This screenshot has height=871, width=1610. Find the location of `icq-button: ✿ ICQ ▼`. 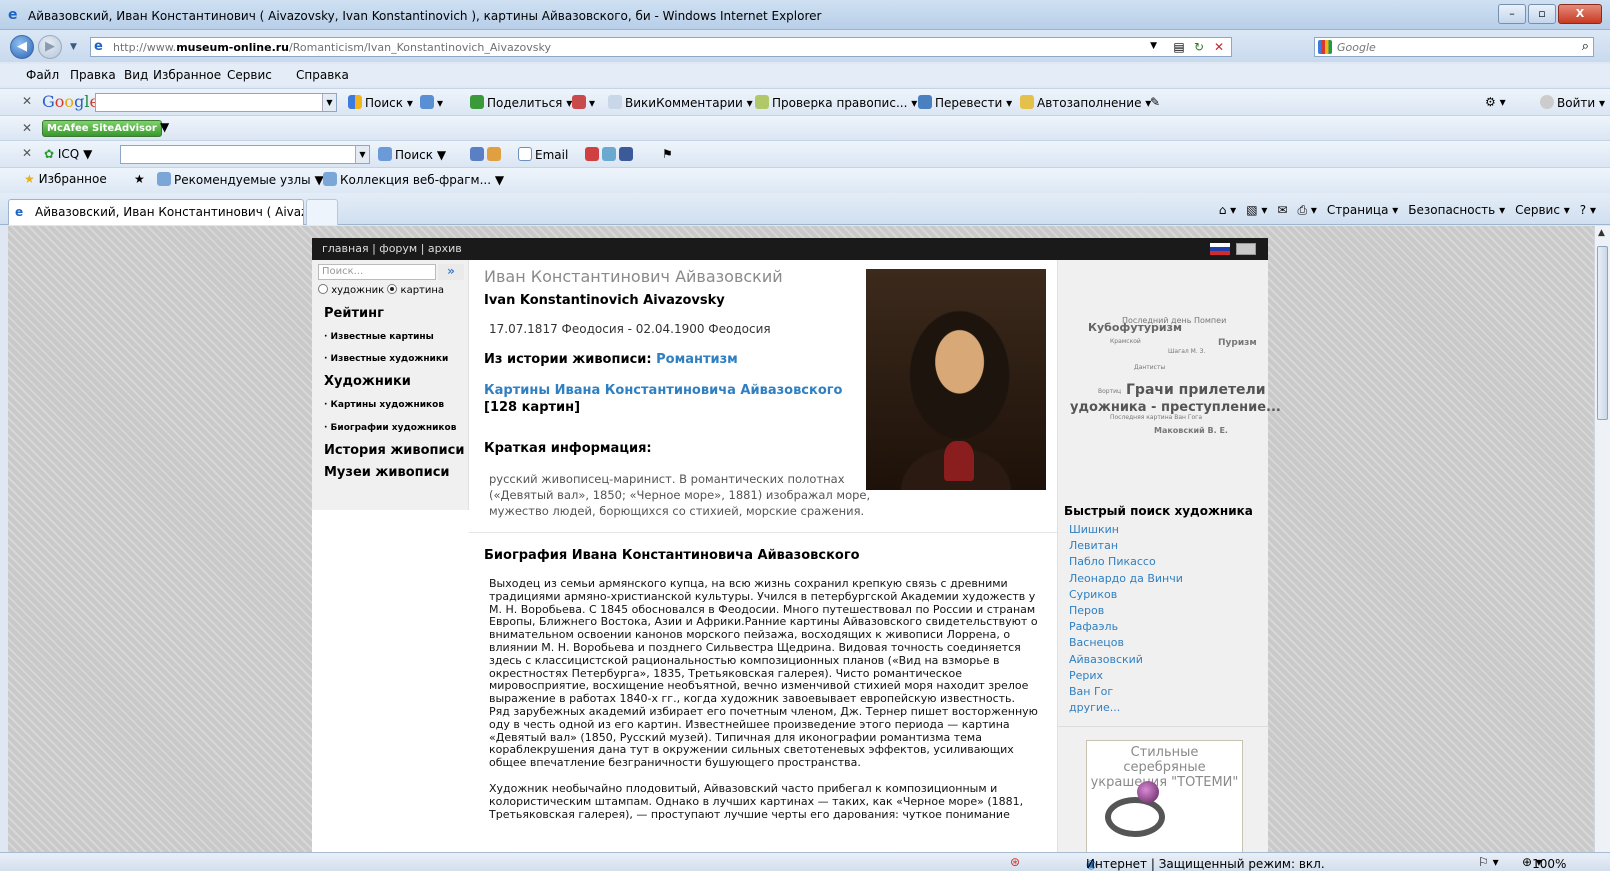

icq-button: ✿ ICQ ▼ is located at coordinates (68, 154).